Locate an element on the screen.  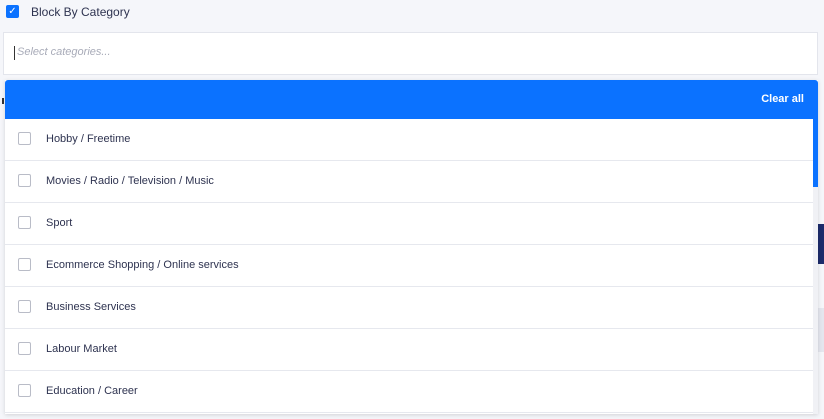
dropdown-scrollbar is located at coordinates (815, 266).